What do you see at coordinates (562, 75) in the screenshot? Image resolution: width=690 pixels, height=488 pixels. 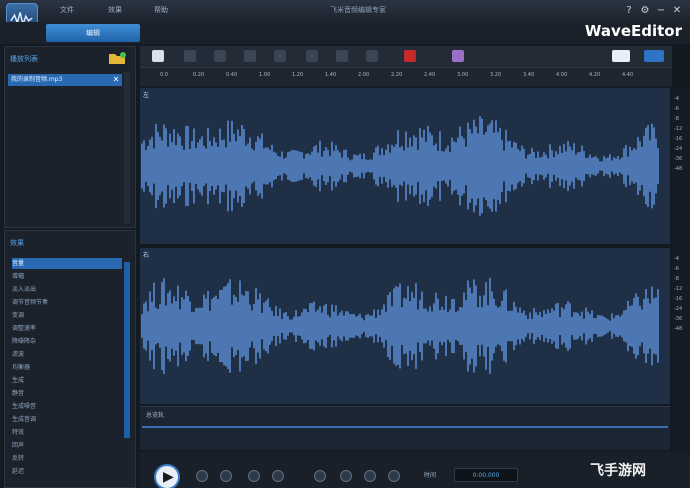 I see `ruler-tick-label: 4.00` at bounding box center [562, 75].